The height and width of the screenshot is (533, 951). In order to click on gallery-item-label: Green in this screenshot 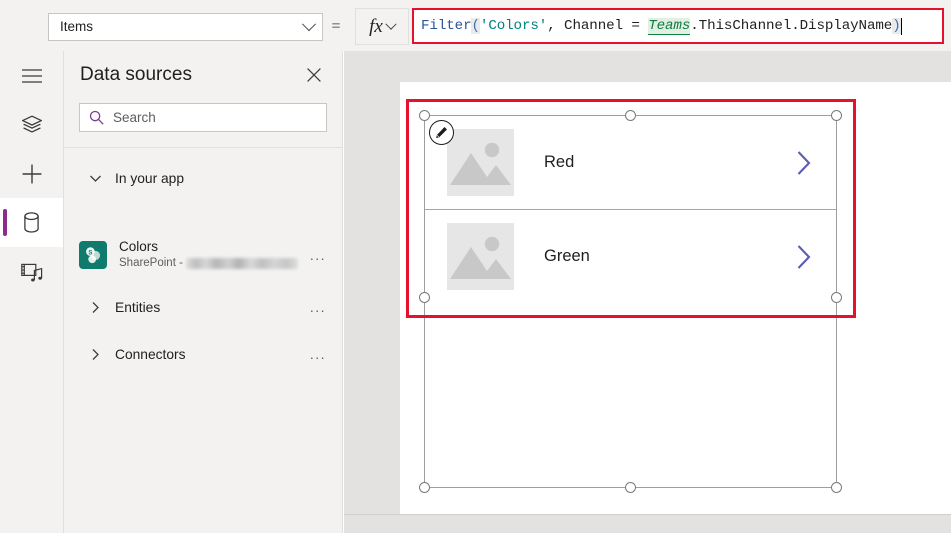, I will do `click(567, 256)`.